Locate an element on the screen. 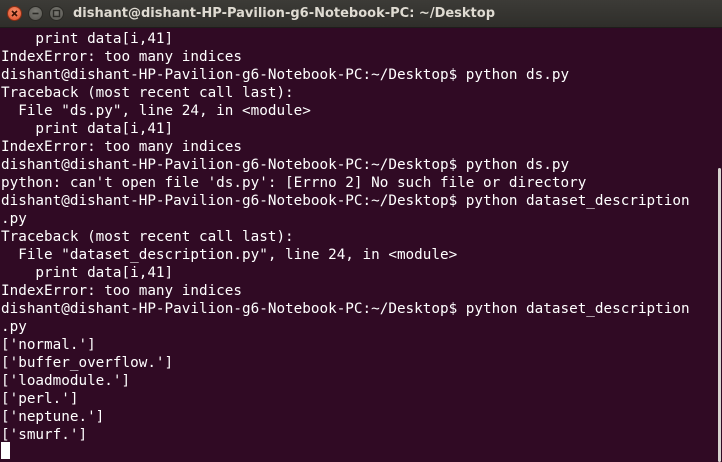 This screenshot has height=462, width=722. minimize-icon is located at coordinates (35, 13).